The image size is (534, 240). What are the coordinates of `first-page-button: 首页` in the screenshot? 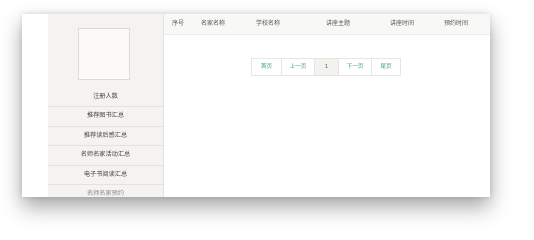 It's located at (267, 67).